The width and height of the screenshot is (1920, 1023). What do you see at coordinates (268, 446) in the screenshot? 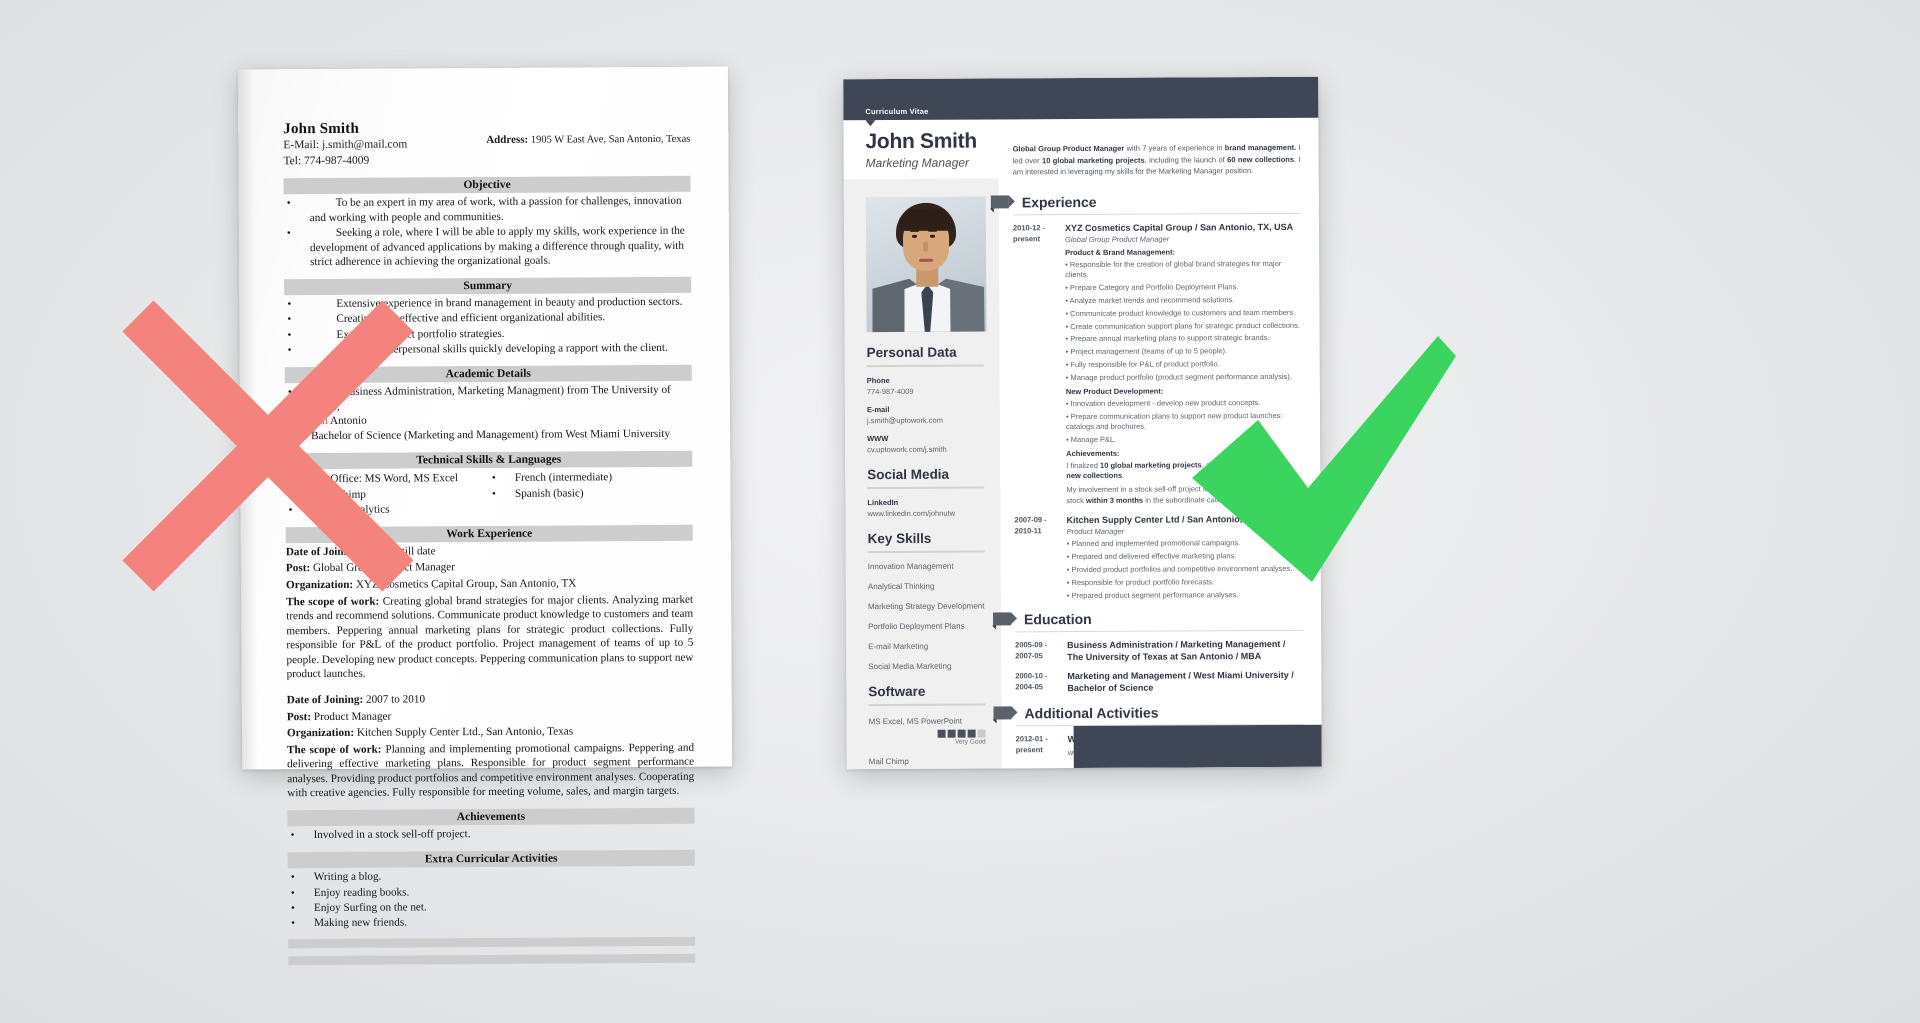
I see `red-cross-mark-icon` at bounding box center [268, 446].